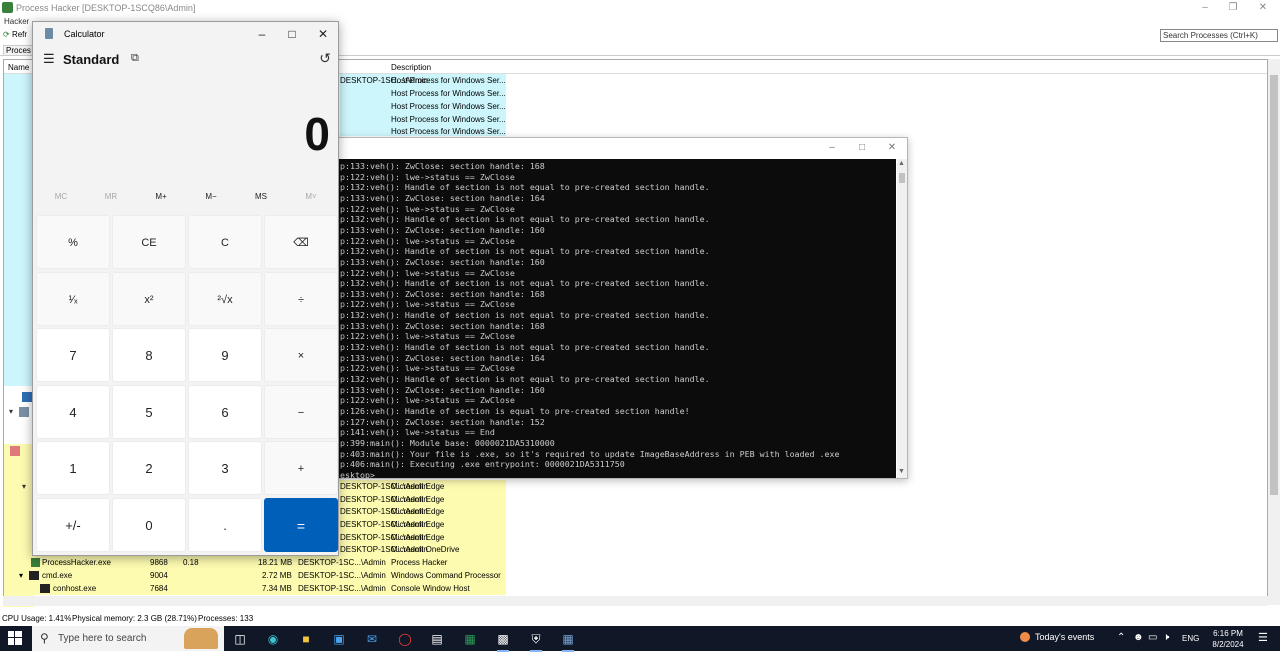 Image resolution: width=1280 pixels, height=652 pixels. What do you see at coordinates (149, 524) in the screenshot?
I see `digit-0-key: 0` at bounding box center [149, 524].